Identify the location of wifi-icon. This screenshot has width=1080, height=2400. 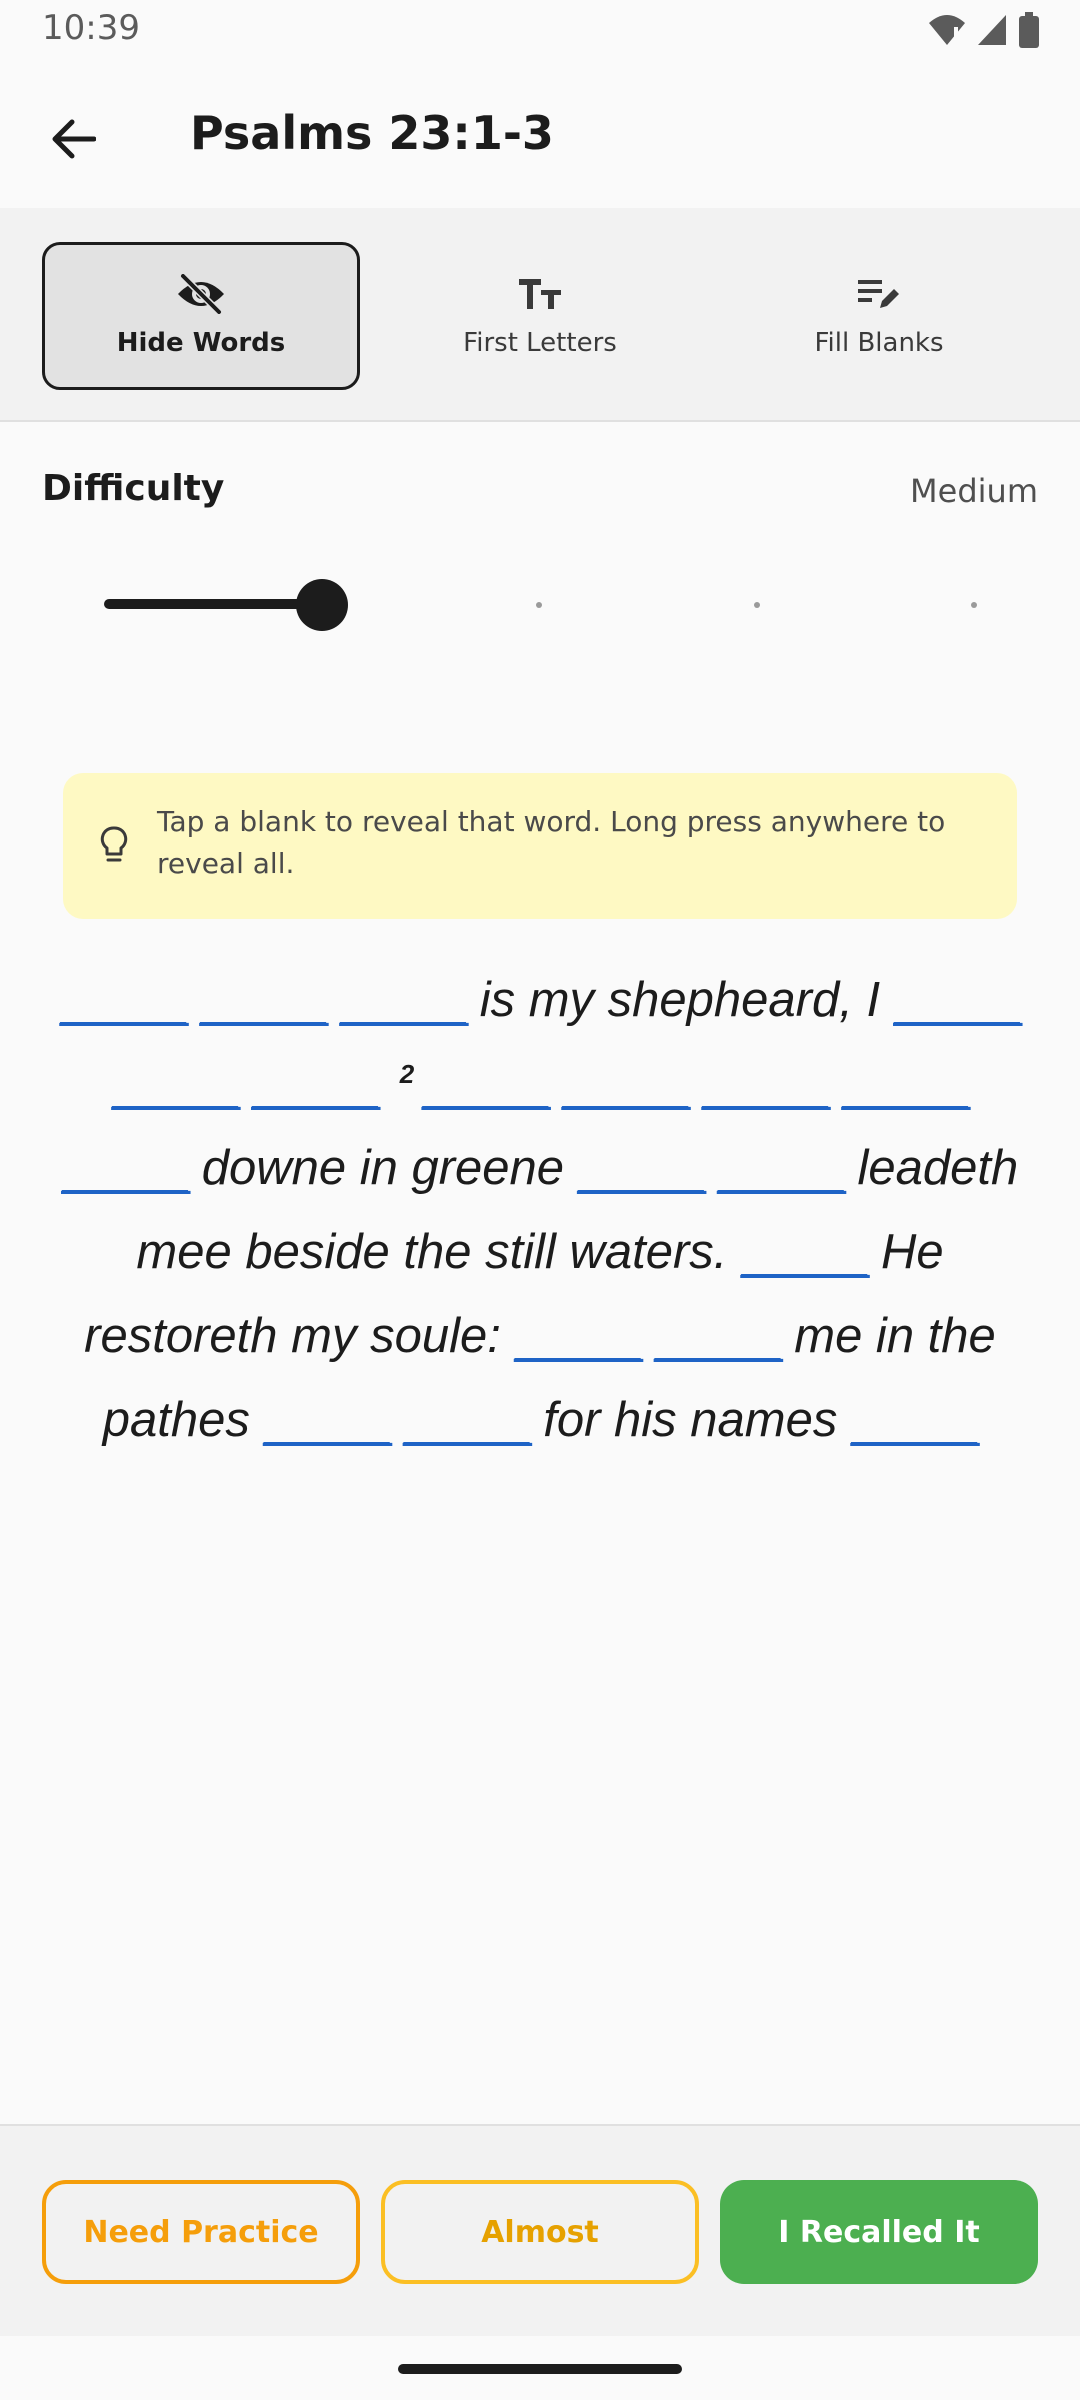
(947, 30).